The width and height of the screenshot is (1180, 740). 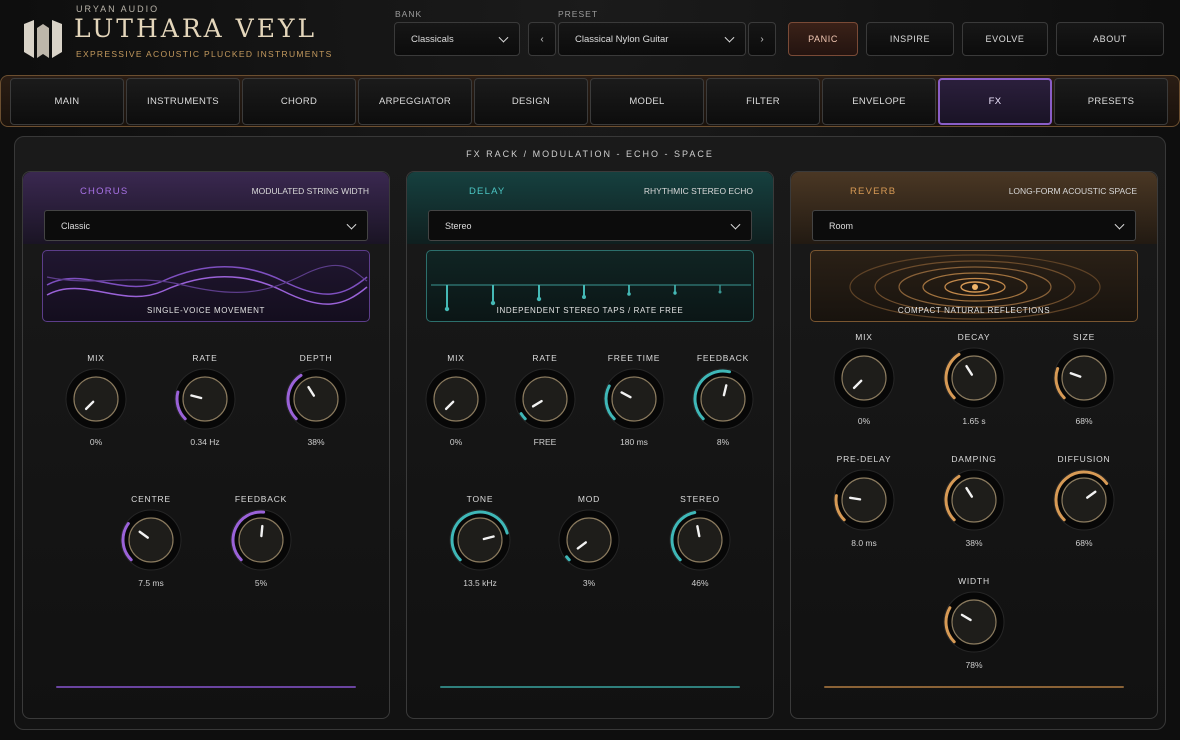 What do you see at coordinates (974, 687) in the screenshot?
I see `reverb-accent-line` at bounding box center [974, 687].